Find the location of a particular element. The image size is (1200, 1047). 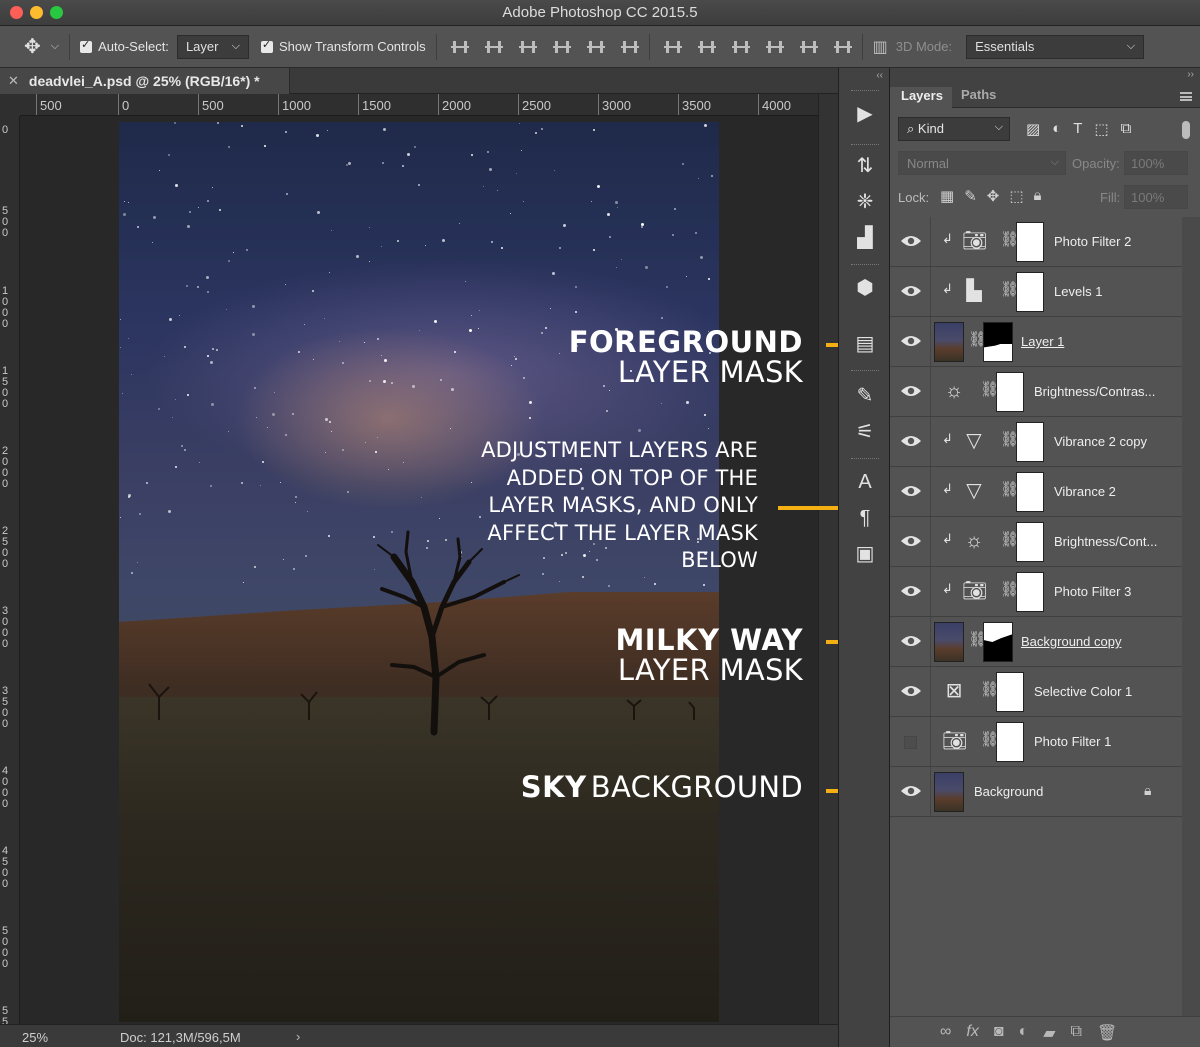

layer-name: Photo Filter 2 is located at coordinates (1092, 241).